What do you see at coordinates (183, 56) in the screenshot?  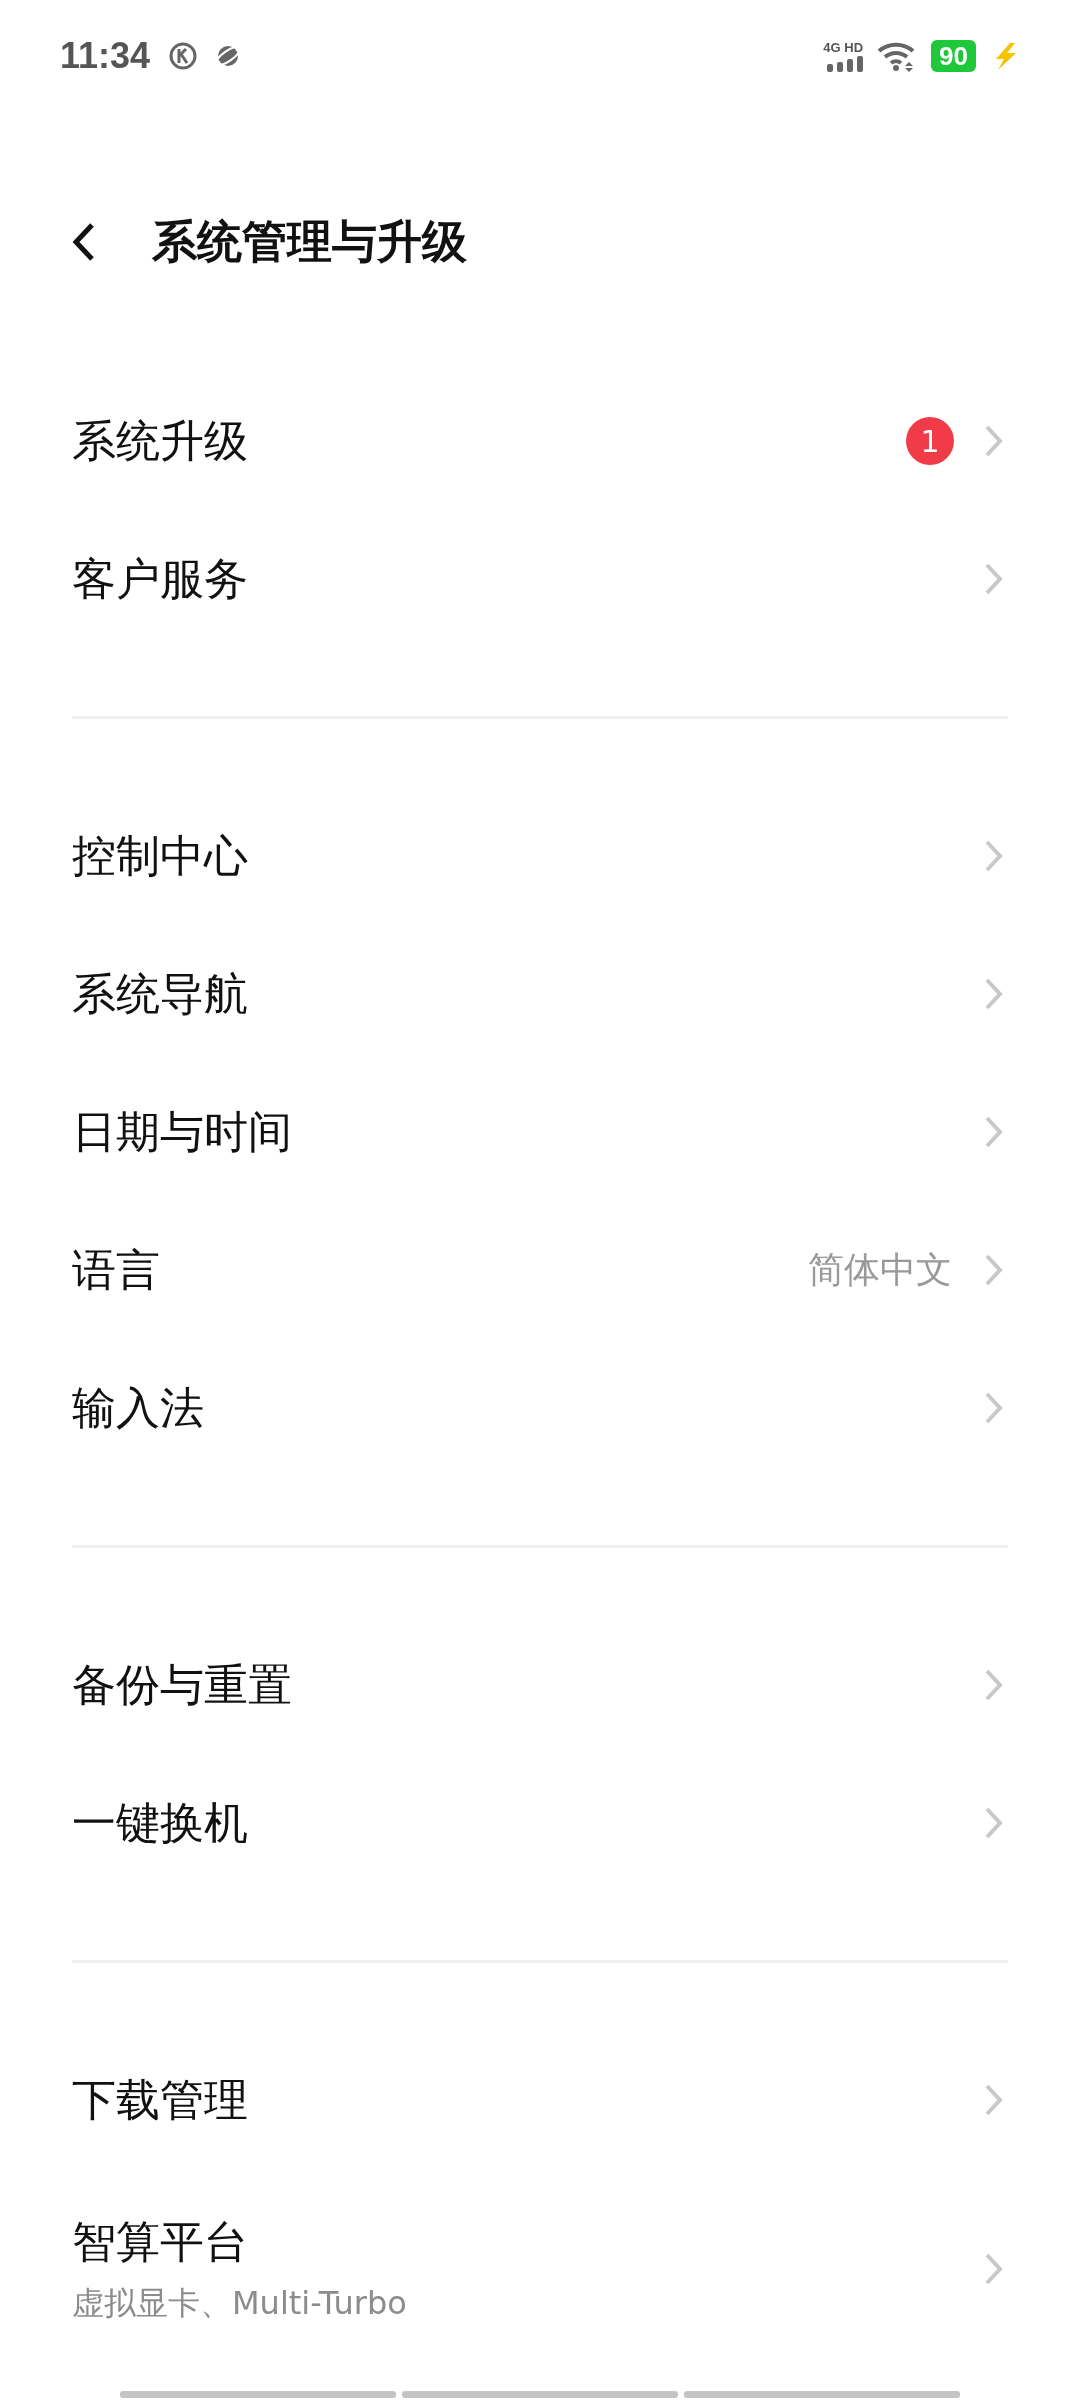 I see `k-circle-icon` at bounding box center [183, 56].